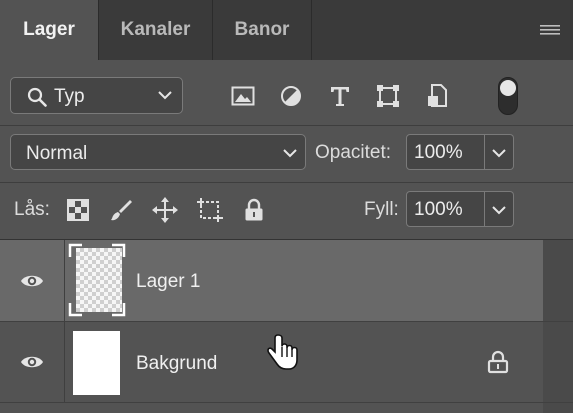  I want to click on opacity-label: Opacitet:, so click(353, 152).